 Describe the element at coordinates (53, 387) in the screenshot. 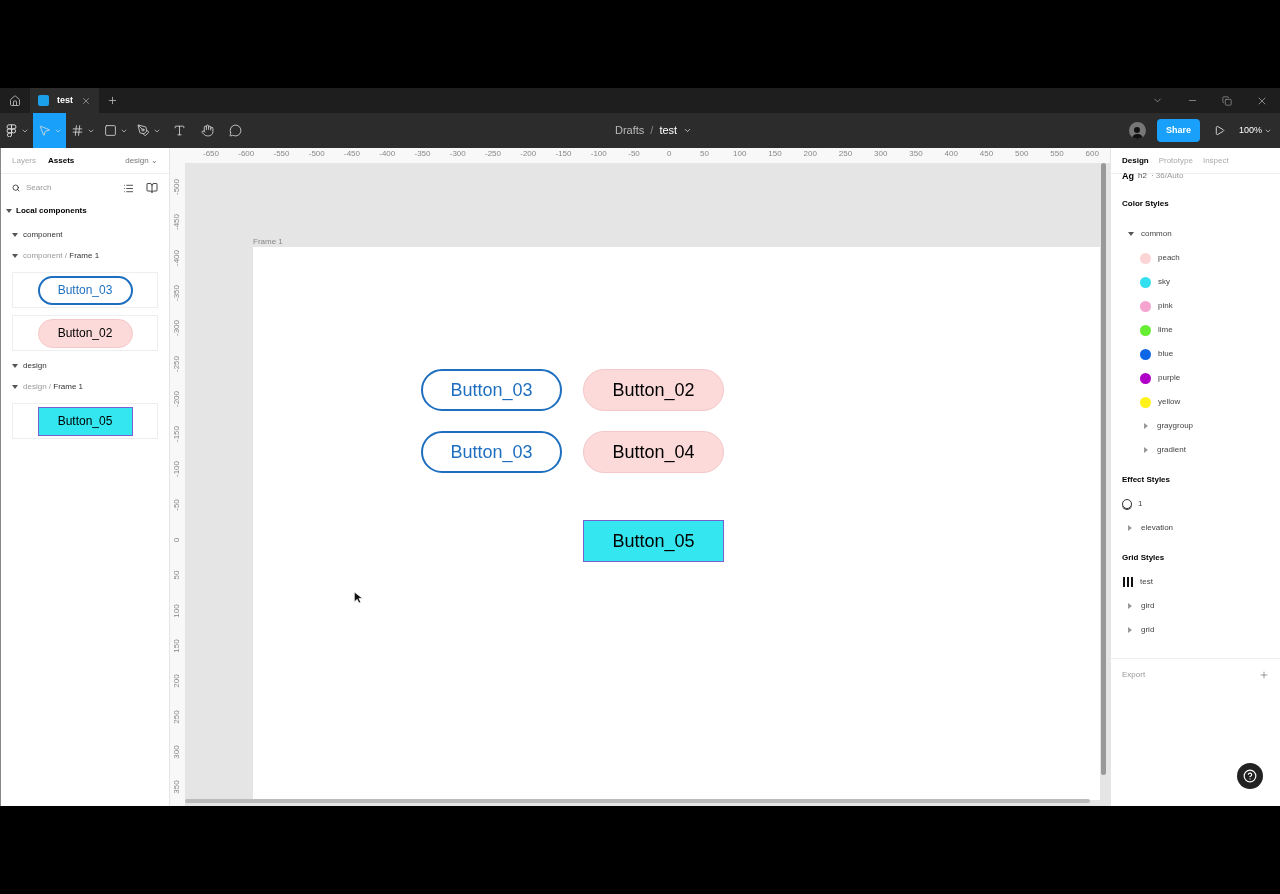

I see `frame-path: design / Frame 1` at that location.